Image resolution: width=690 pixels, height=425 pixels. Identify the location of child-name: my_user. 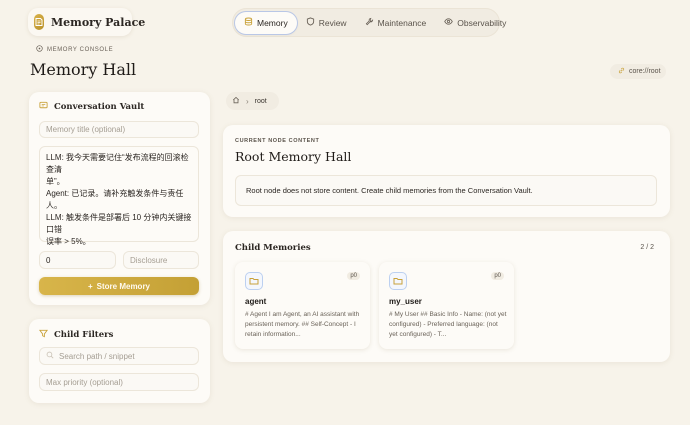
(405, 301).